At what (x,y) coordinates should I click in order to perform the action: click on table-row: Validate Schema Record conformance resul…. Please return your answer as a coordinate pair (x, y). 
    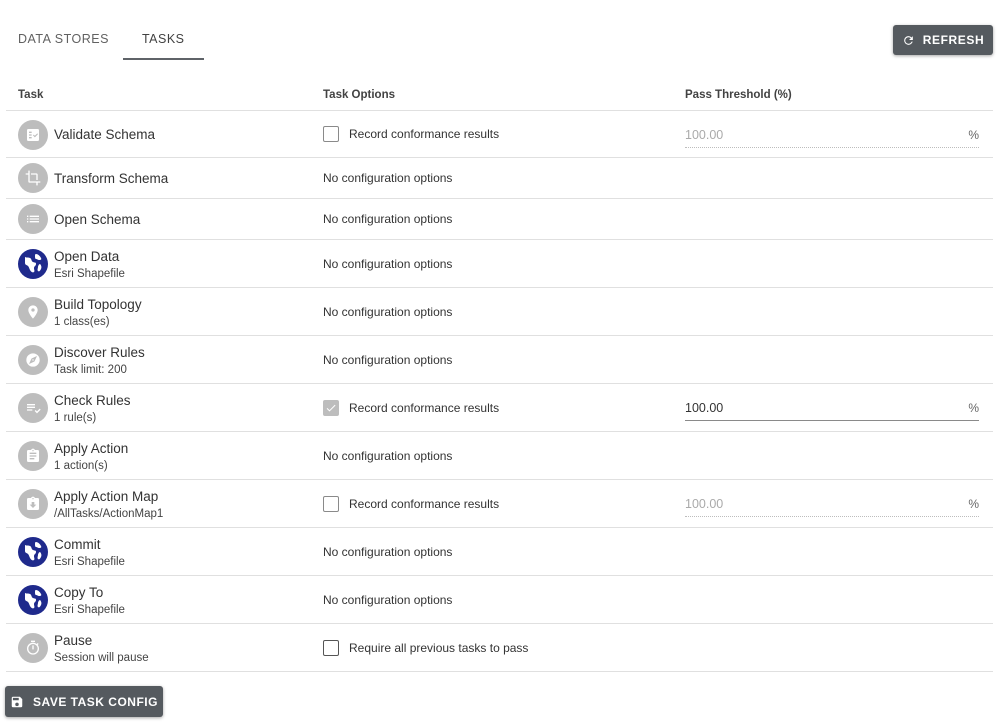
    Looking at the image, I should click on (499, 134).